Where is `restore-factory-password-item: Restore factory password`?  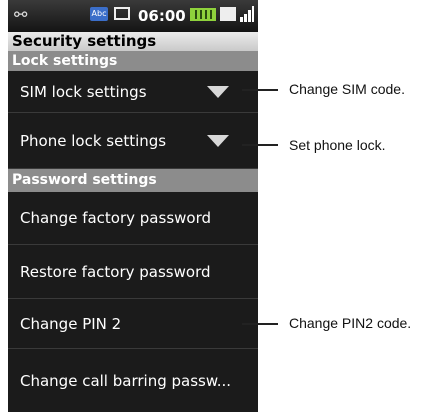
restore-factory-password-item: Restore factory password is located at coordinates (133, 272).